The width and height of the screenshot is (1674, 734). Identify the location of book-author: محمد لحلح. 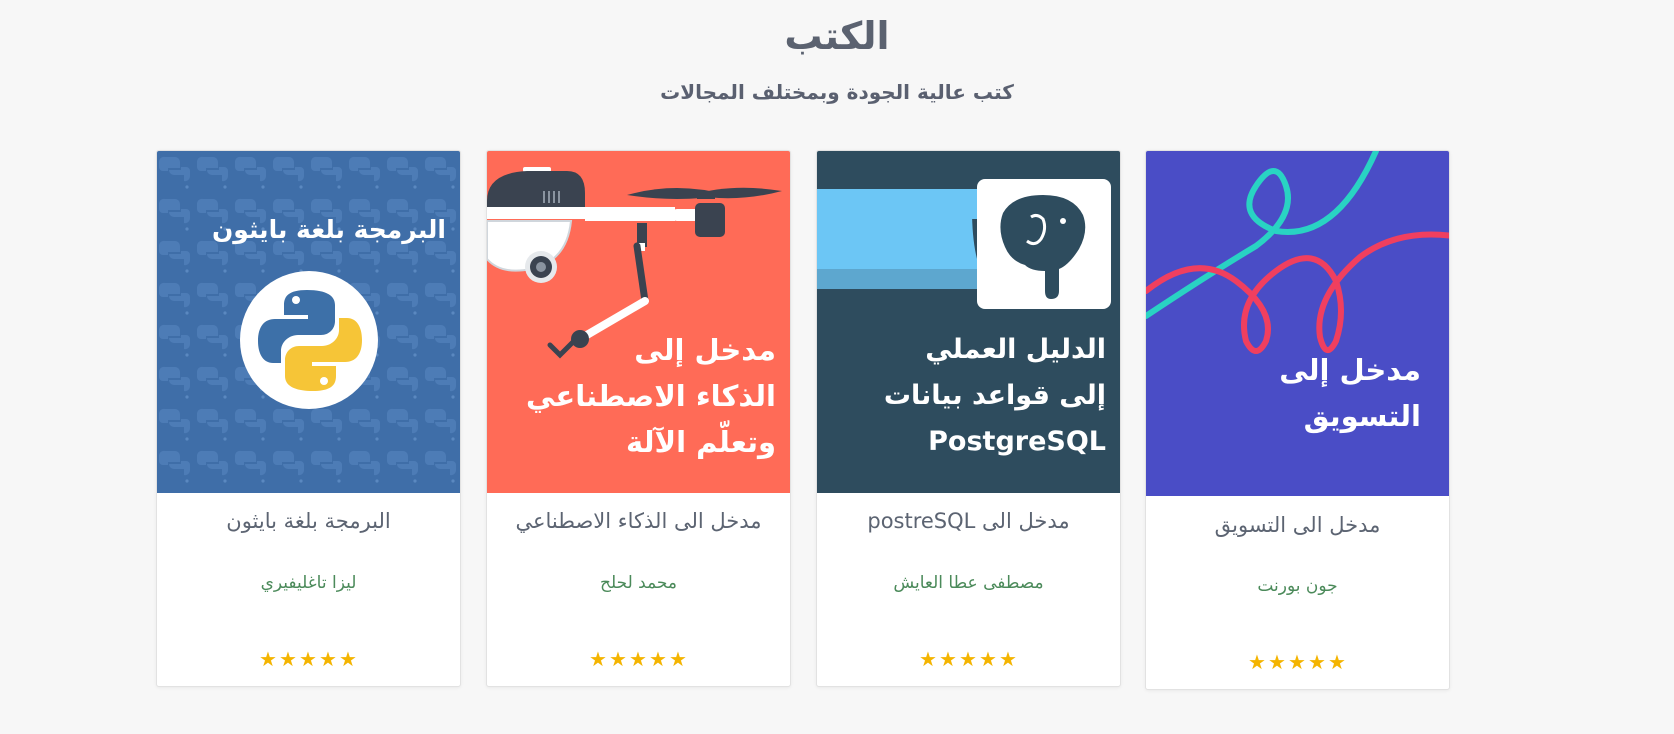
(638, 583).